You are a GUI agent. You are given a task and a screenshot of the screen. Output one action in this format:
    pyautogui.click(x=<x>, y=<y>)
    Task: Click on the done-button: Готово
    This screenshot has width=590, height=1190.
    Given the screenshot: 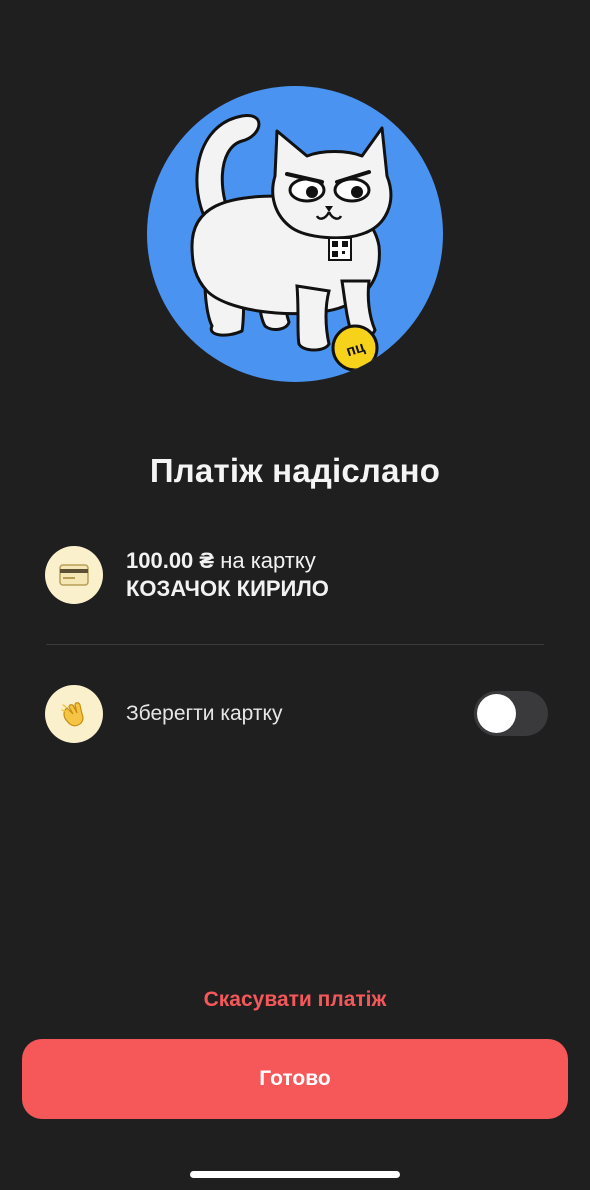 What is the action you would take?
    pyautogui.click(x=295, y=1079)
    